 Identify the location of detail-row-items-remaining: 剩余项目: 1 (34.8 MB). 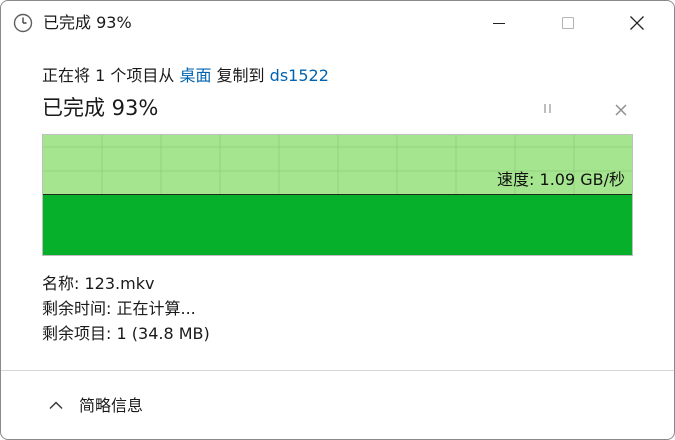
(126, 334).